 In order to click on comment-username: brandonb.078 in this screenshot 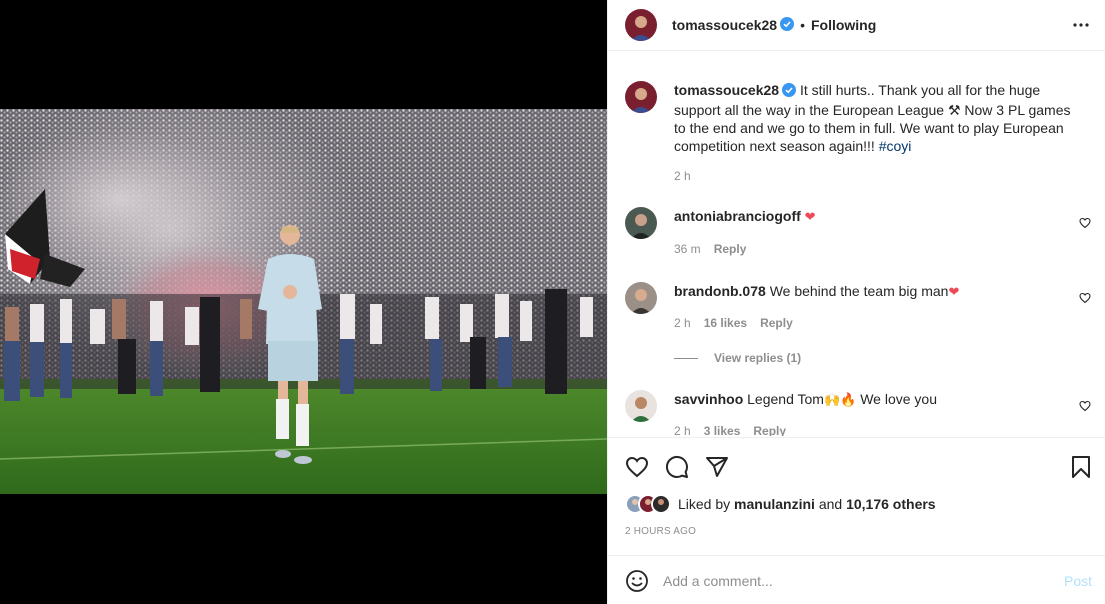, I will do `click(720, 291)`.